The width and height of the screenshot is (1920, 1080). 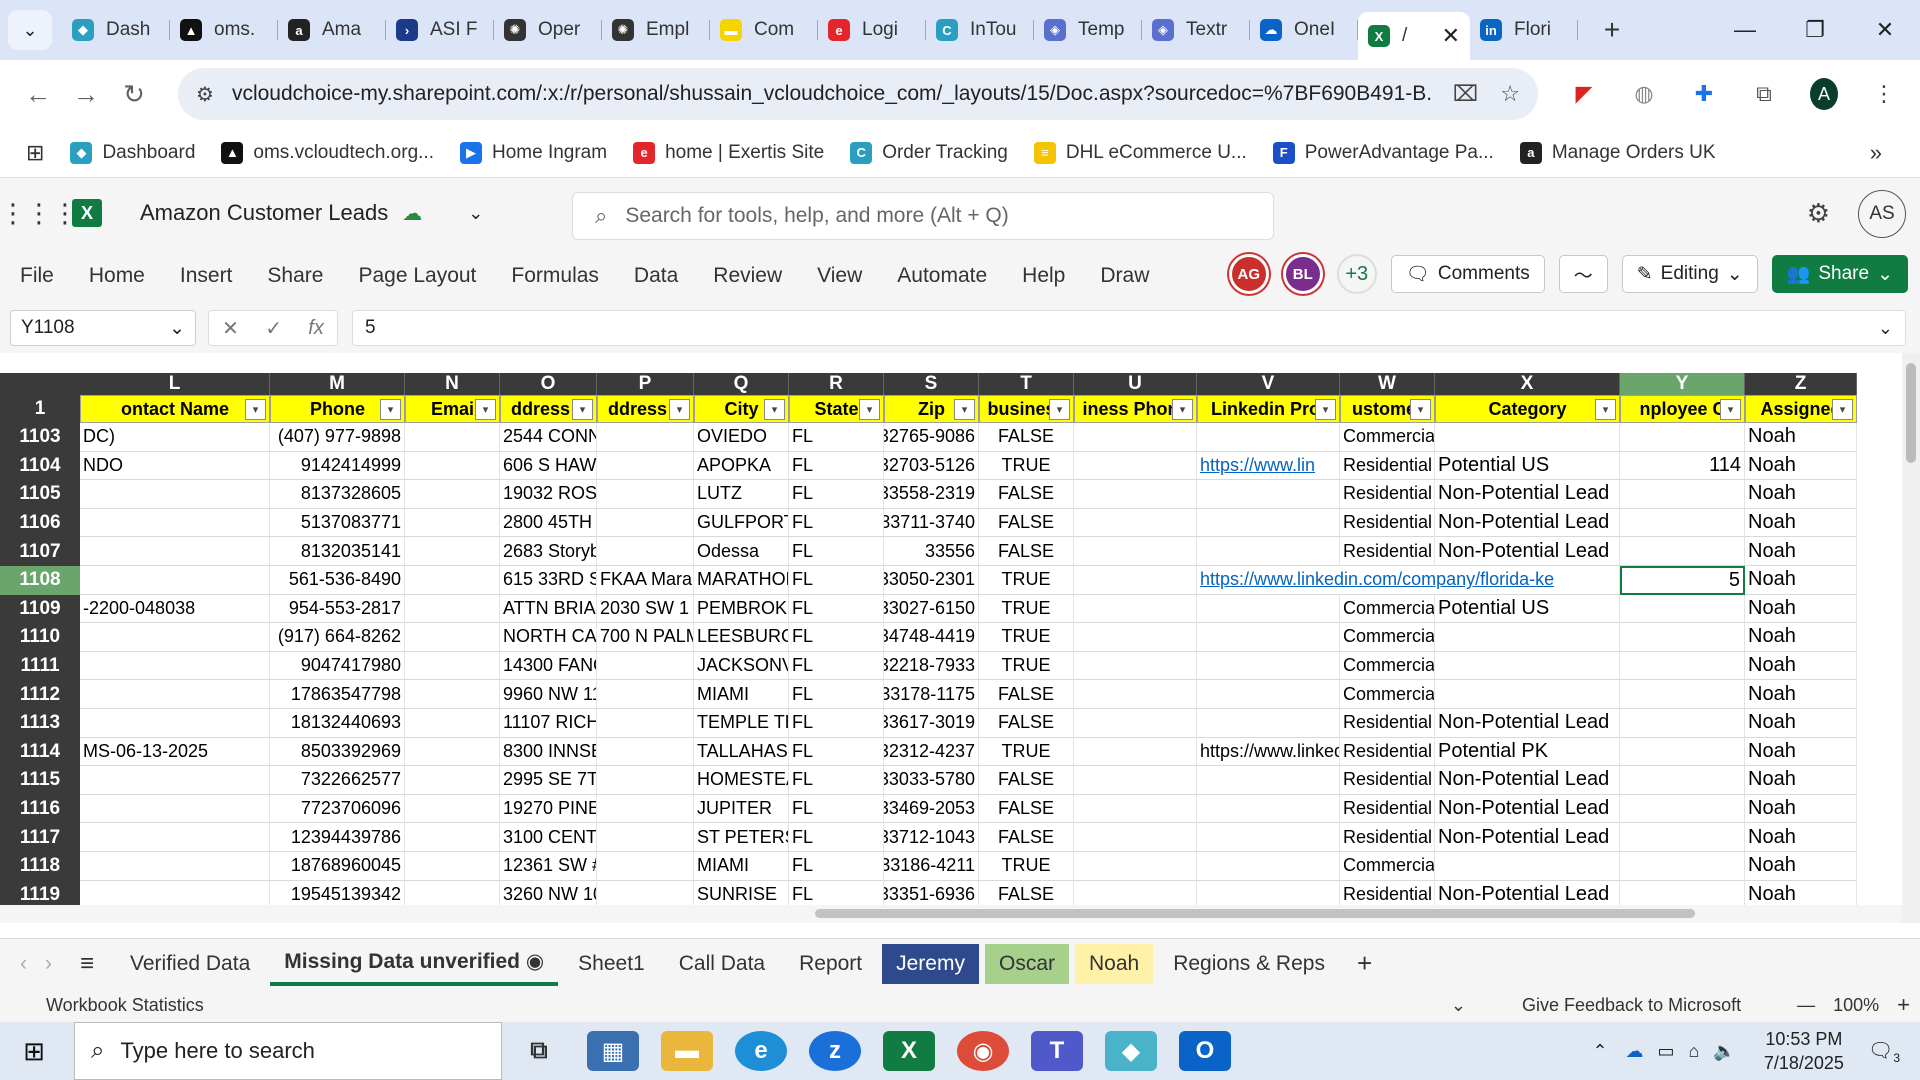 What do you see at coordinates (548, 609) in the screenshot?
I see `cell-o: ATTN BRIA` at bounding box center [548, 609].